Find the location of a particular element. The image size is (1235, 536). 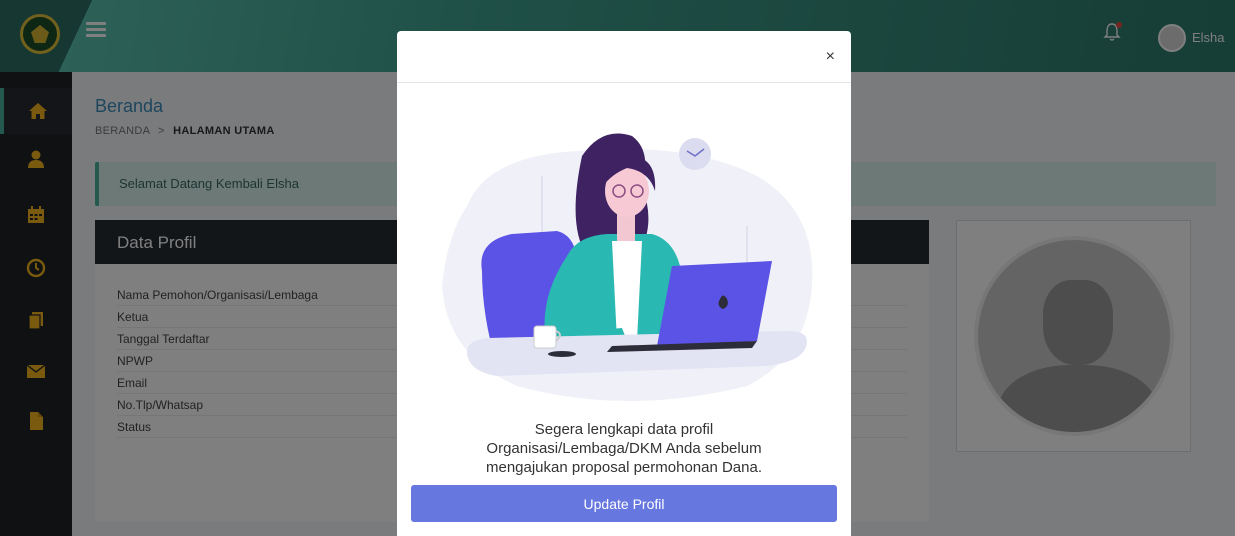

modal-message-line: Segera lengkapi data profil is located at coordinates (624, 429).